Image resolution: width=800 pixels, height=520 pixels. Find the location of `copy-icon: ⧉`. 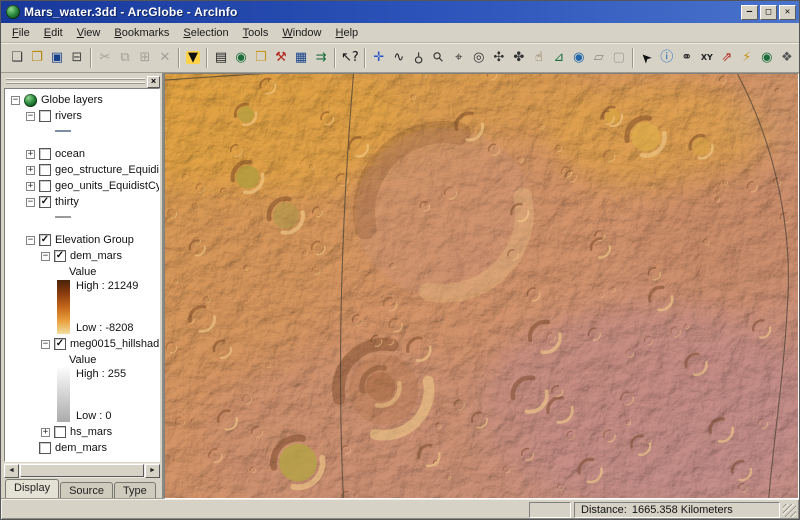

copy-icon: ⧉ is located at coordinates (125, 58).